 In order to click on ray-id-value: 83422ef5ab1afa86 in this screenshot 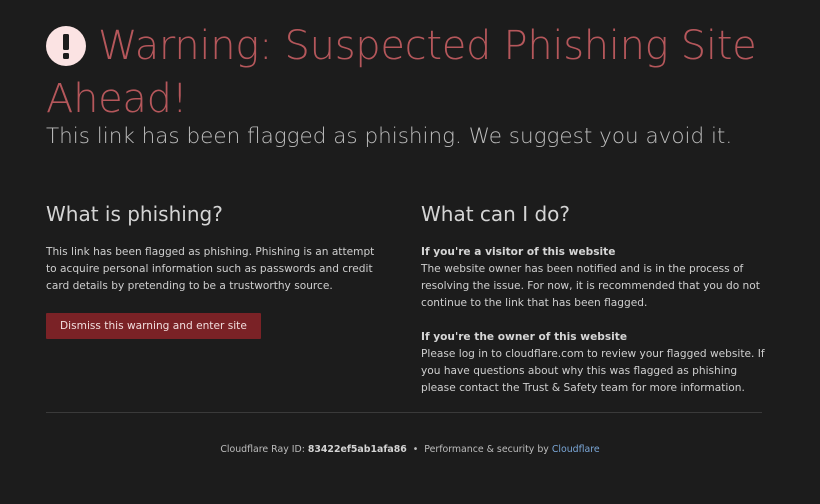, I will do `click(357, 449)`.